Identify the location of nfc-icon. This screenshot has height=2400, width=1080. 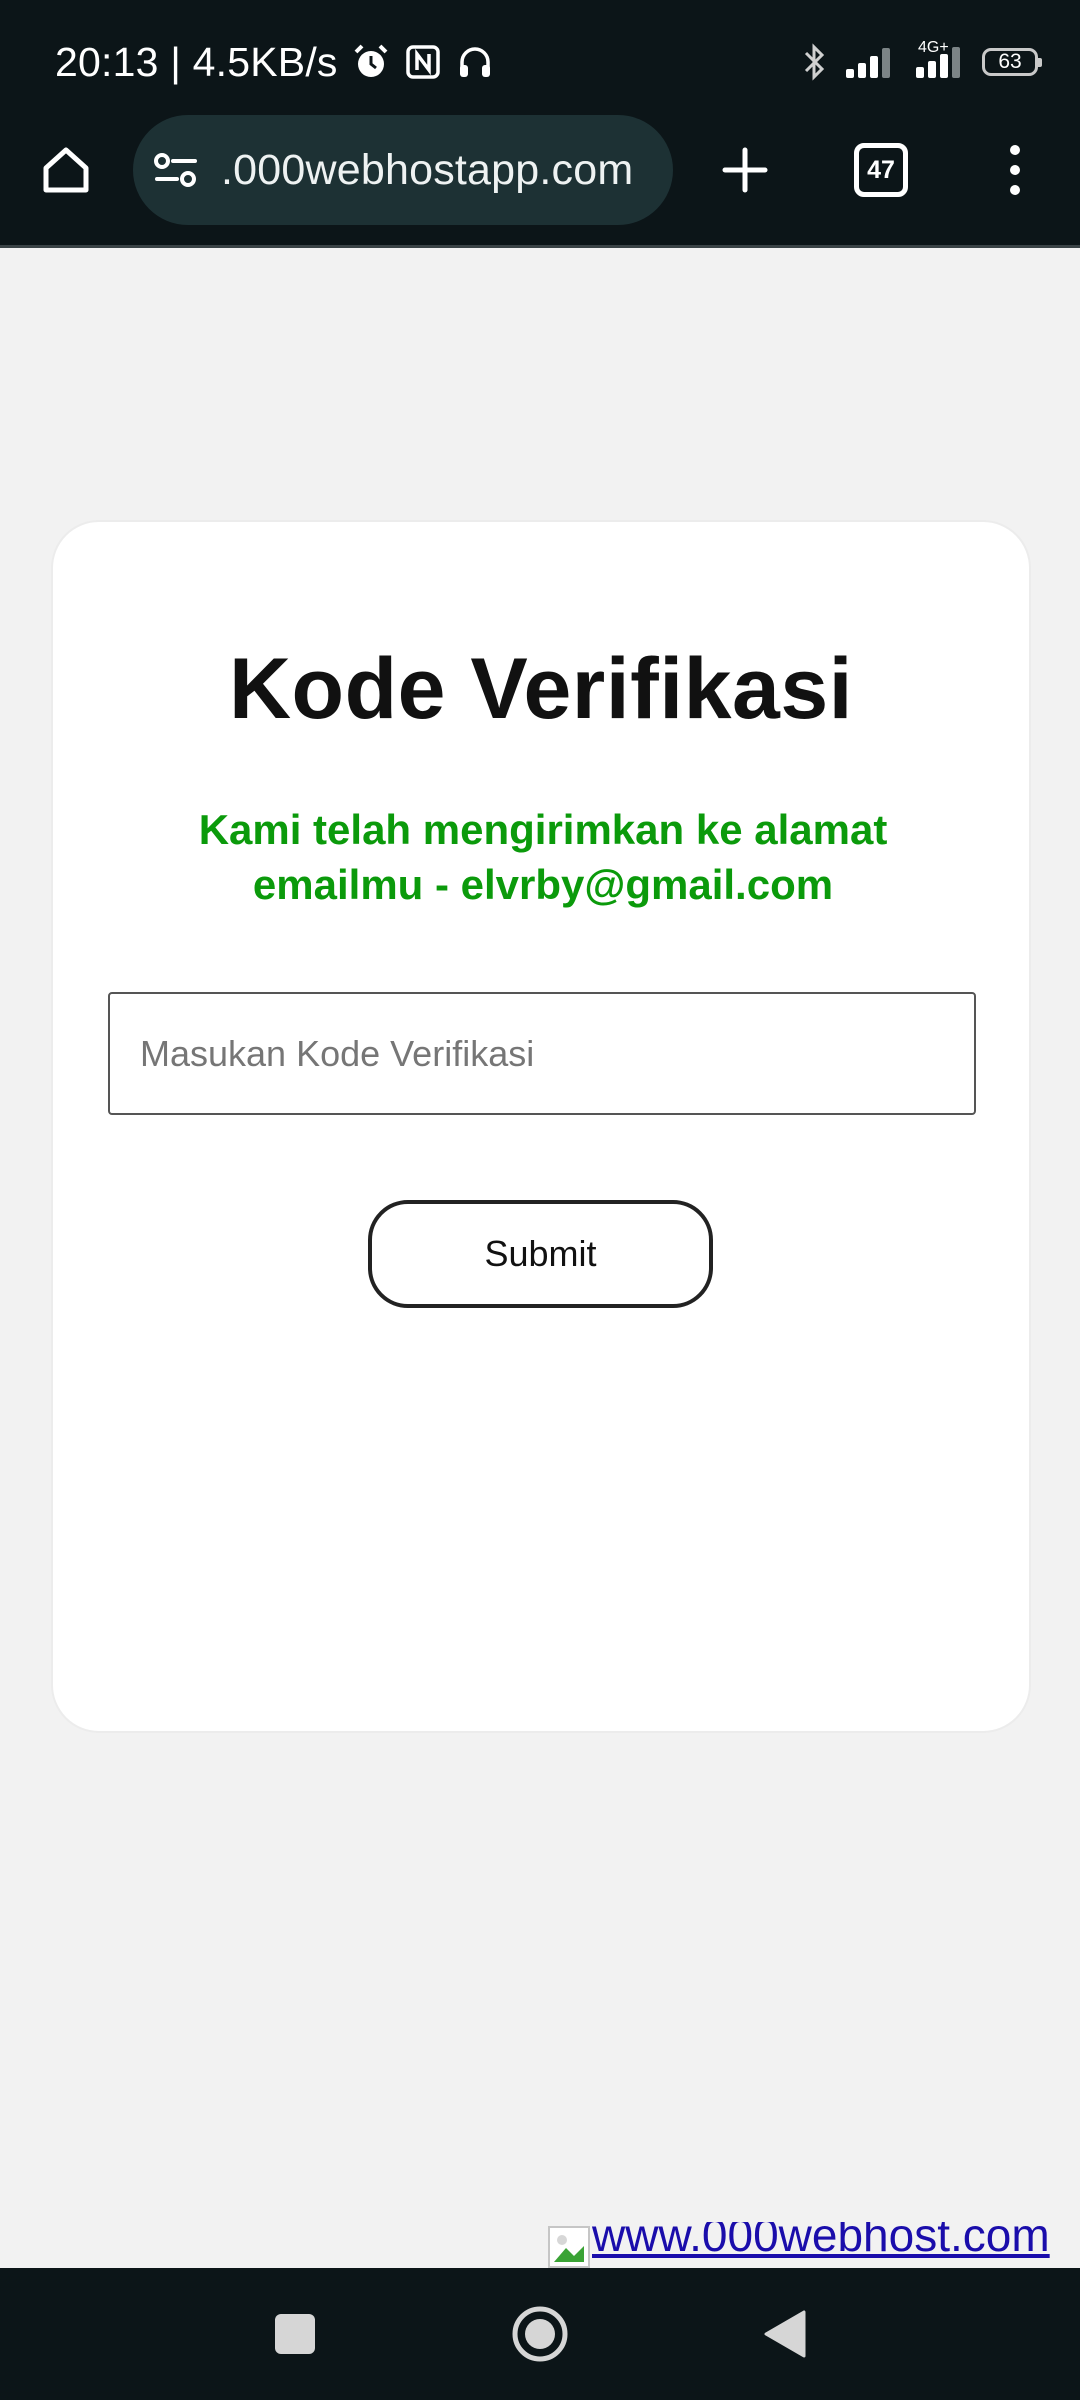
(423, 62).